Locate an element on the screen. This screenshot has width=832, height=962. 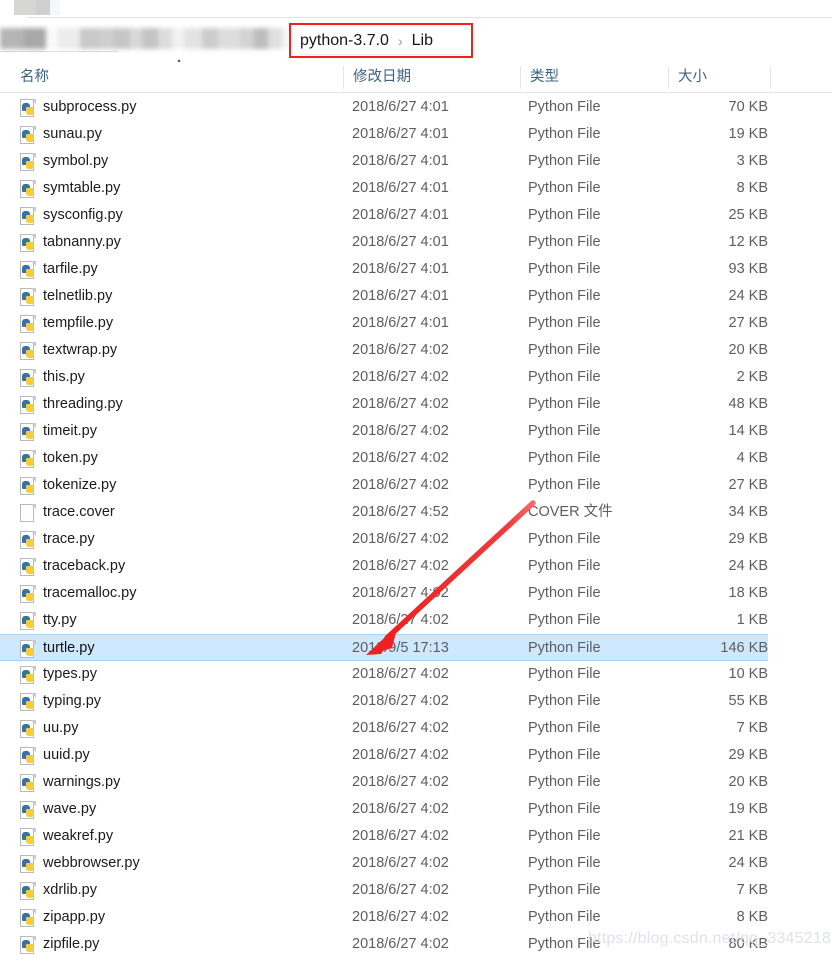
cell-name: zipapp.py is located at coordinates (74, 917).